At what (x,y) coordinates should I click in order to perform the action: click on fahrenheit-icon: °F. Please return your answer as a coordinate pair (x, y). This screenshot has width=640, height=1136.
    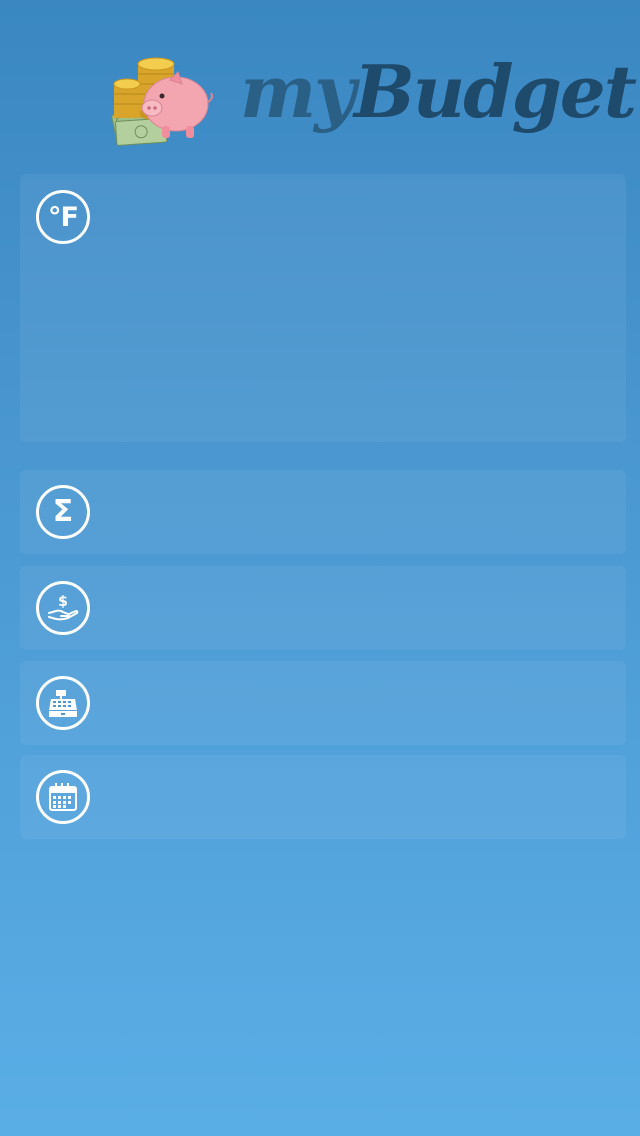
    Looking at the image, I should click on (63, 217).